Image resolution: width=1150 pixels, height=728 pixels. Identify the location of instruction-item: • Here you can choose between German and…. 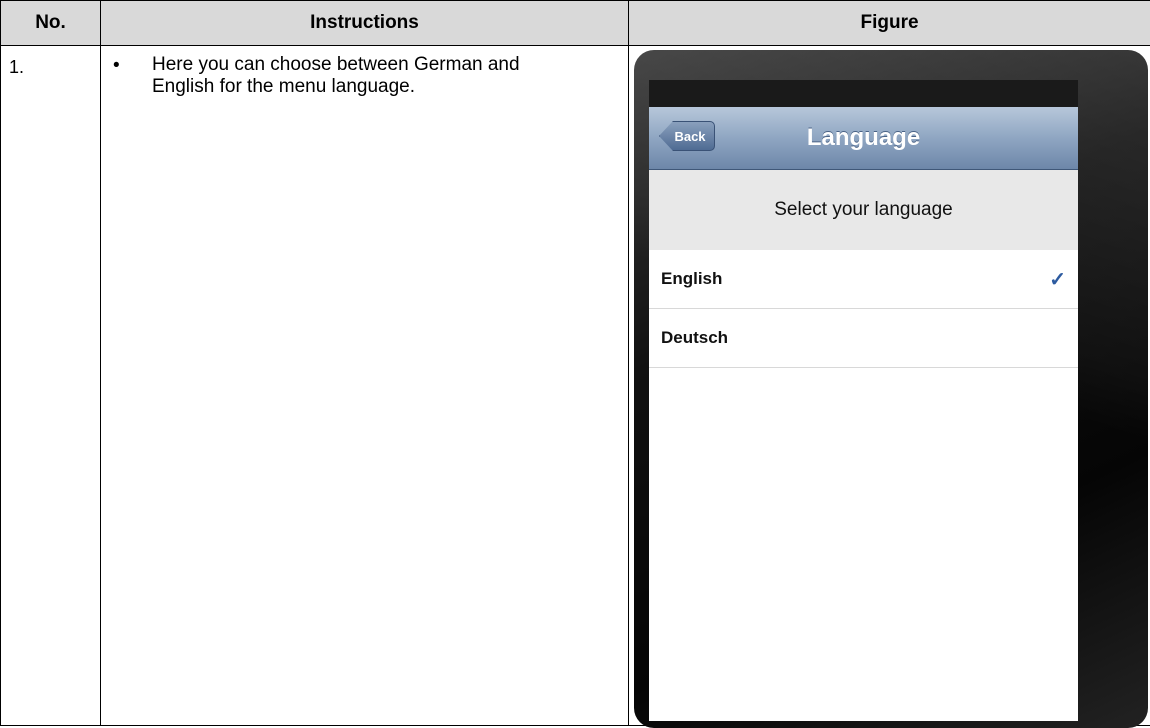
(364, 72).